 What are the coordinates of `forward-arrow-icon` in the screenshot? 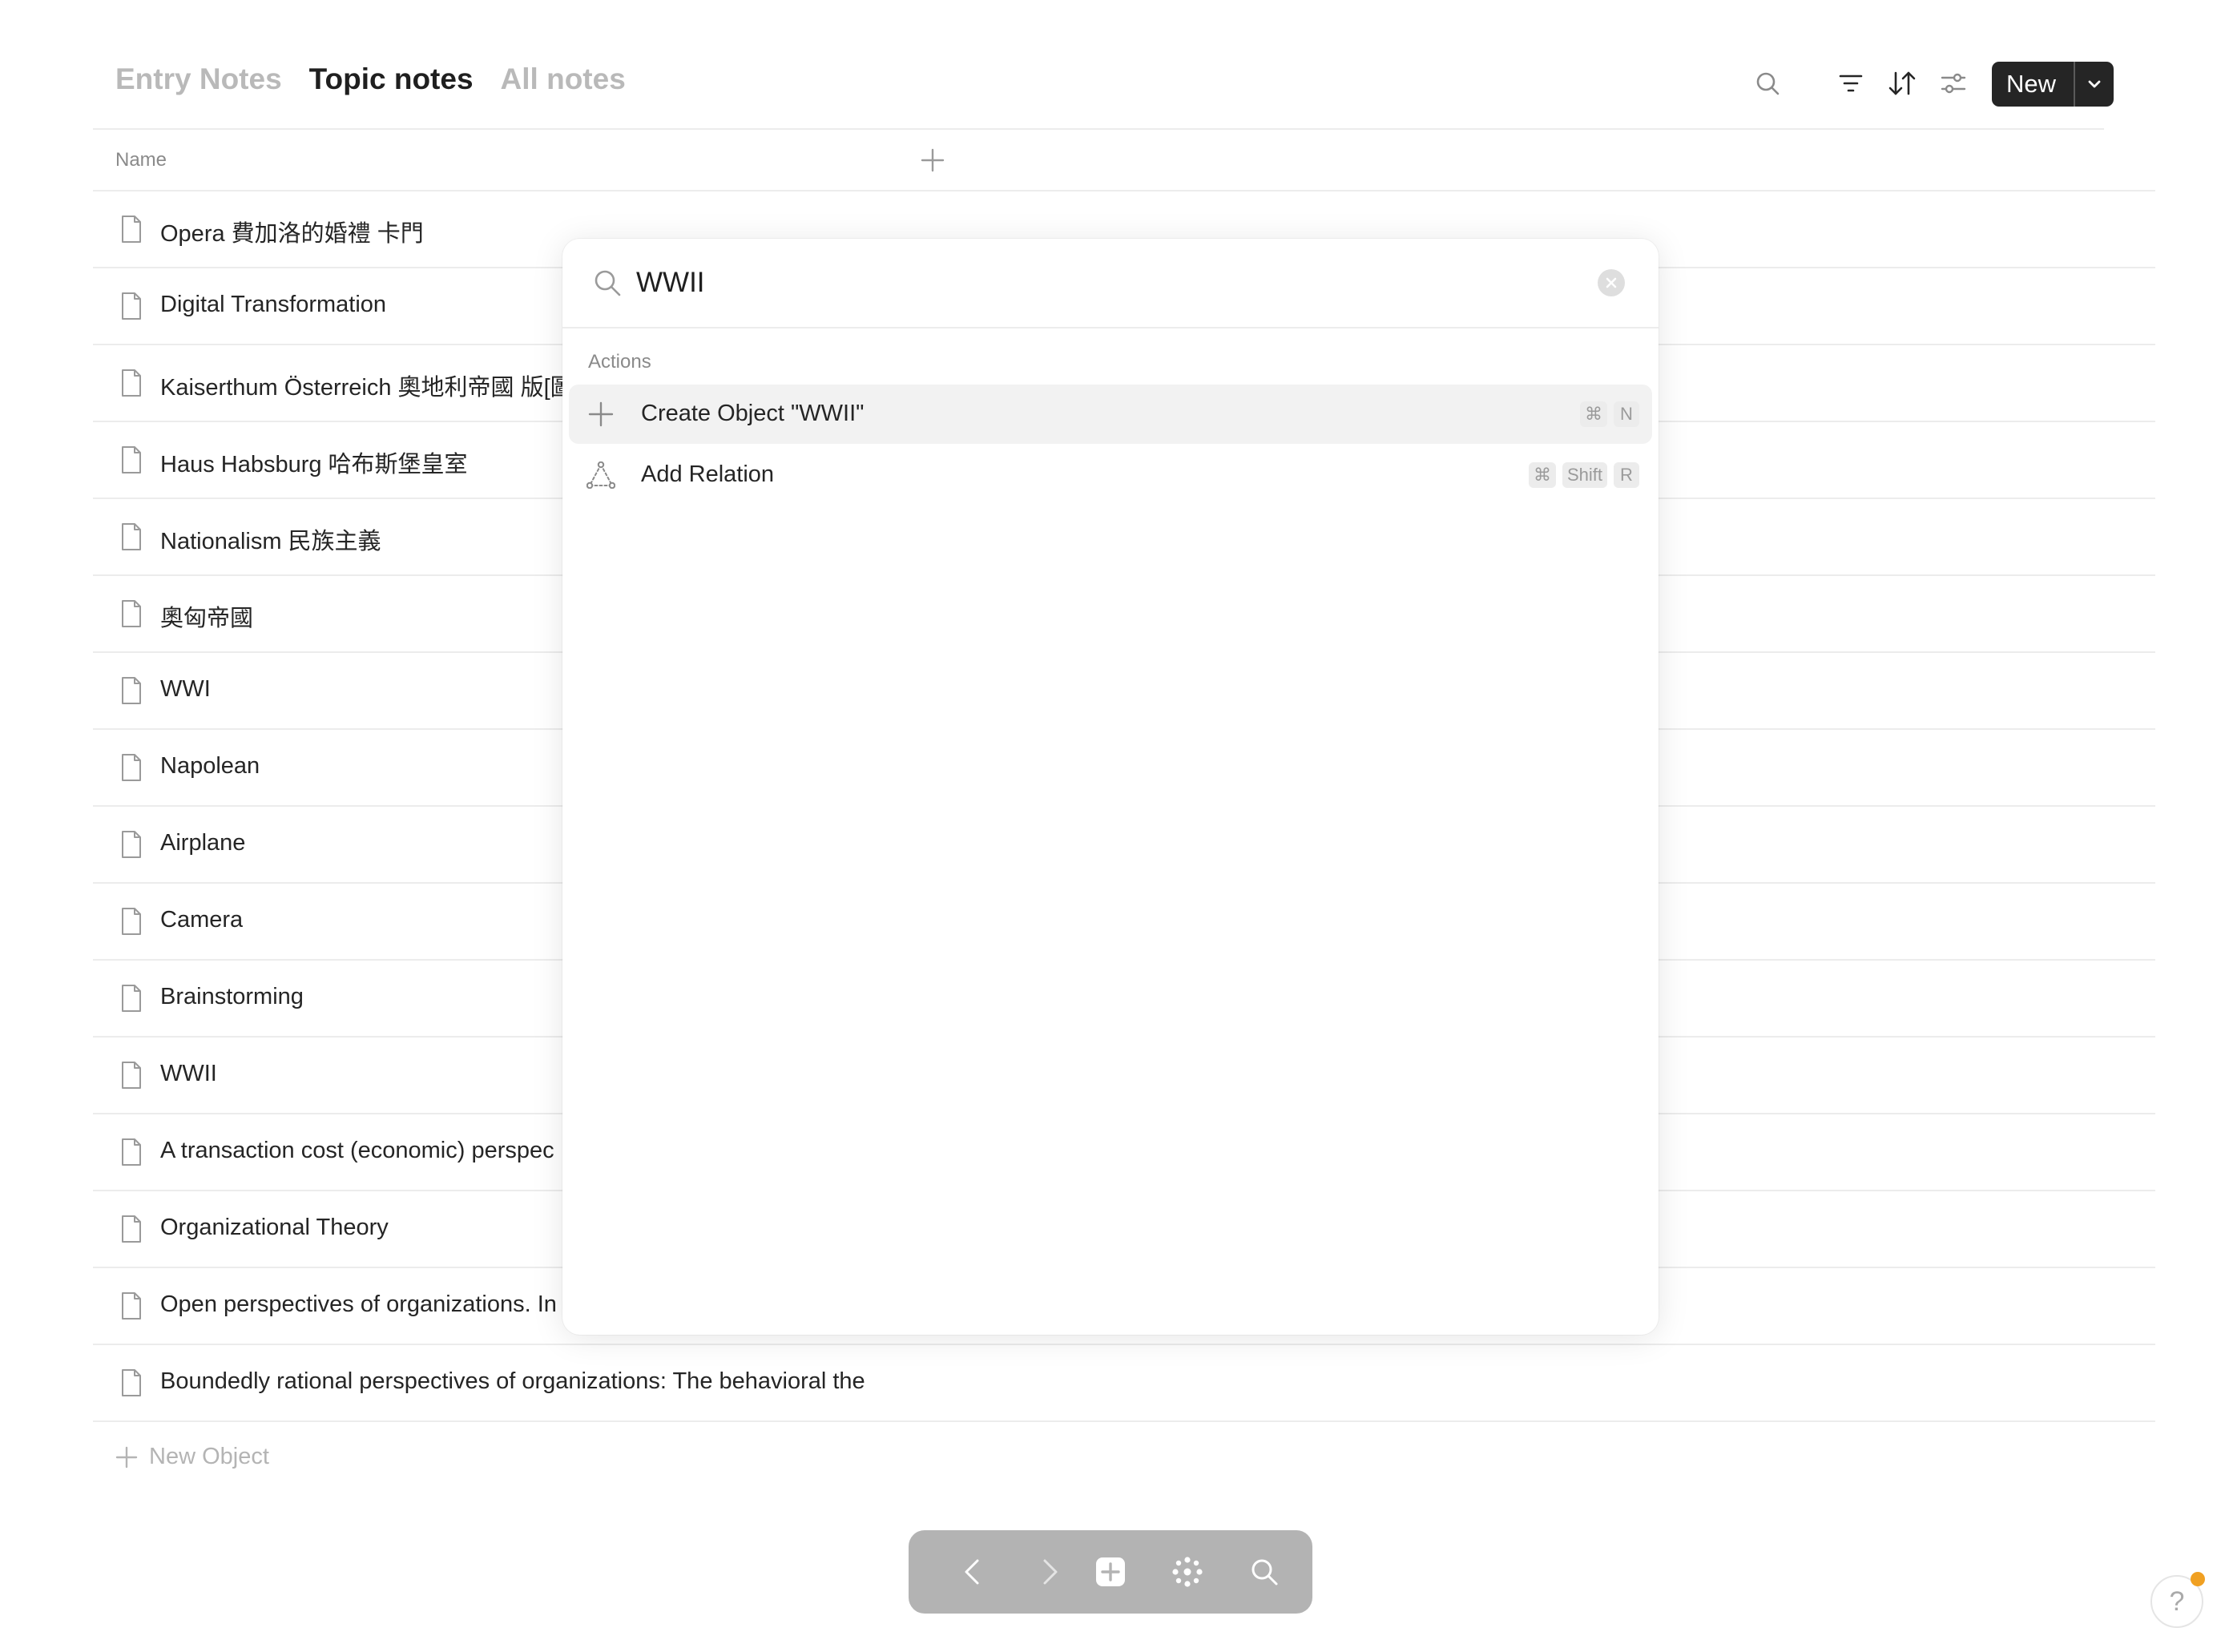 It's located at (1049, 1572).